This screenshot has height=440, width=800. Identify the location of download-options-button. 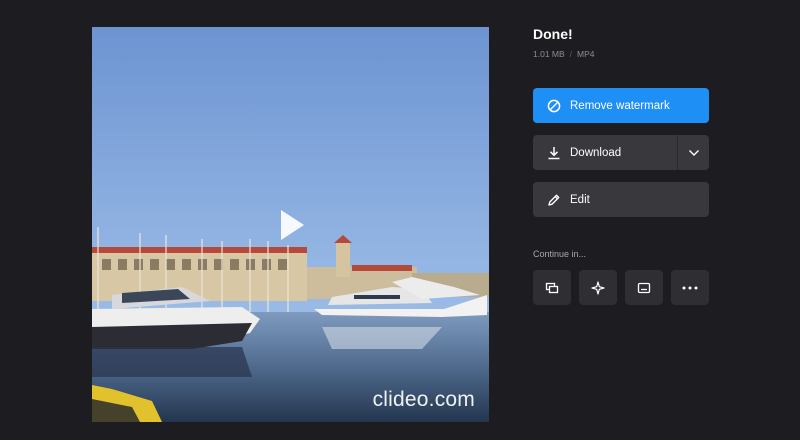
(693, 152).